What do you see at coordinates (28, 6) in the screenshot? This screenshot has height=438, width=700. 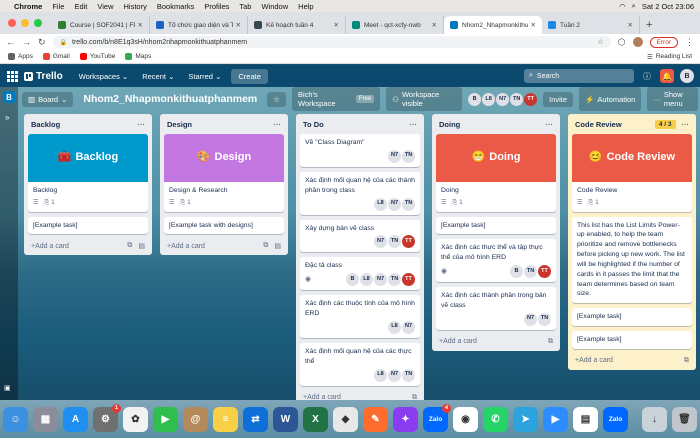 I see `menu-chrome: Chrome` at bounding box center [28, 6].